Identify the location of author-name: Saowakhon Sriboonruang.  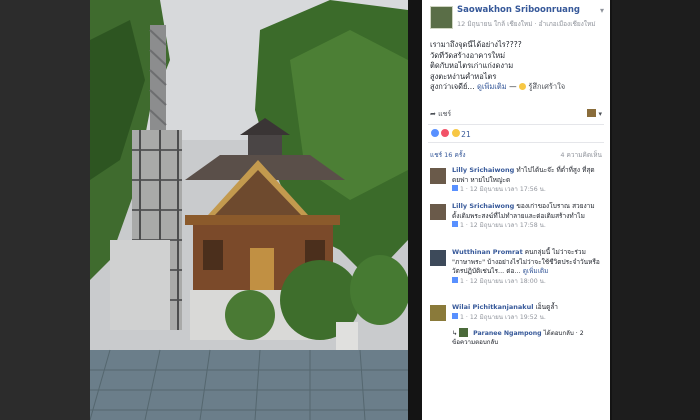
(518, 10).